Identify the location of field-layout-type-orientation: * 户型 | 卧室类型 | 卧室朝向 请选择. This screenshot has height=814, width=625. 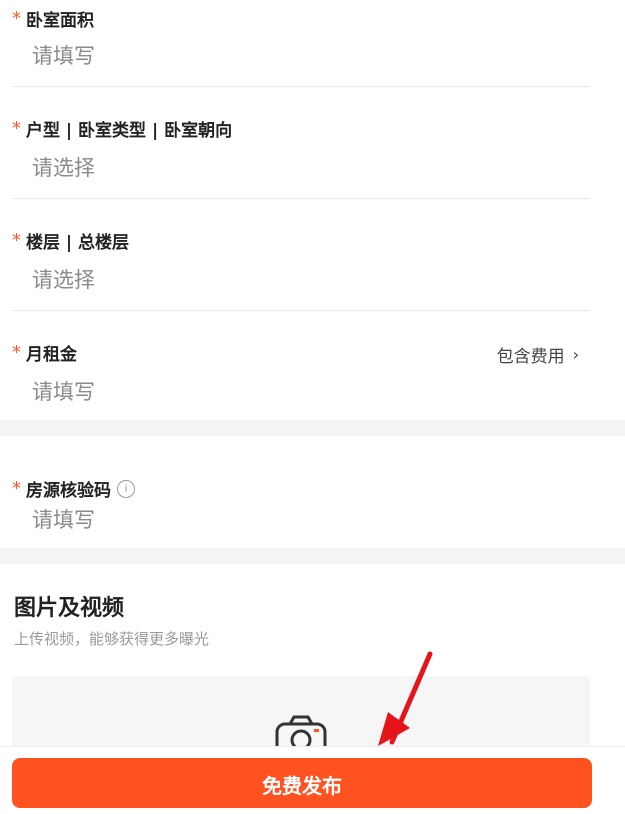
(312, 153).